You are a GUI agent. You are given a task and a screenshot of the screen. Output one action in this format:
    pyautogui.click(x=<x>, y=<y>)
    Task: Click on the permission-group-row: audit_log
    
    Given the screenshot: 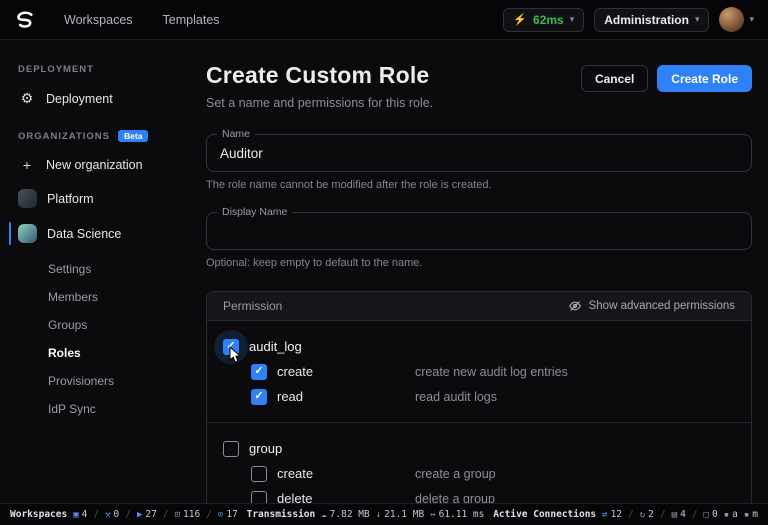 What is the action you would take?
    pyautogui.click(x=474, y=346)
    